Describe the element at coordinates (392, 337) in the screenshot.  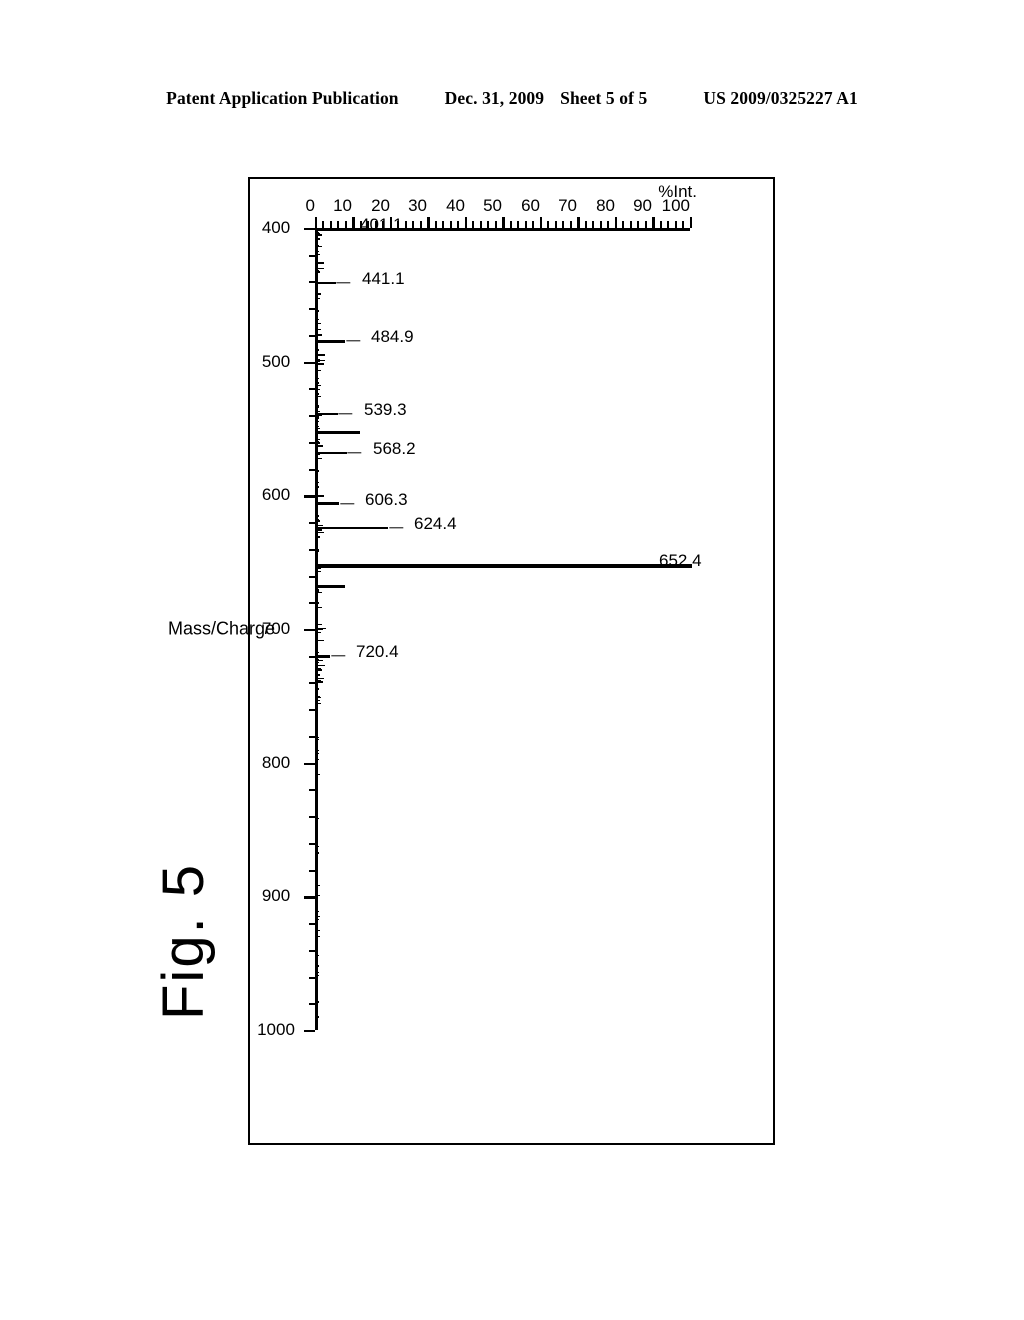
I see `peak-label: 484.9` at that location.